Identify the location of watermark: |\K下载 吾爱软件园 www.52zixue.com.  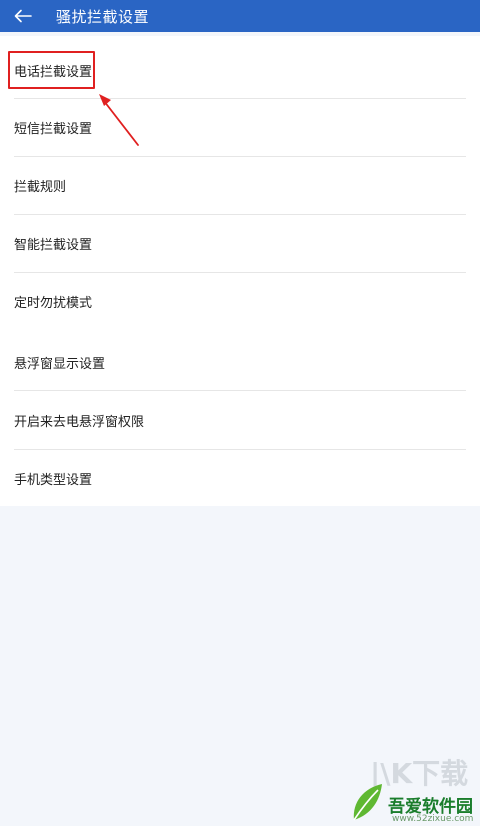
(410, 783).